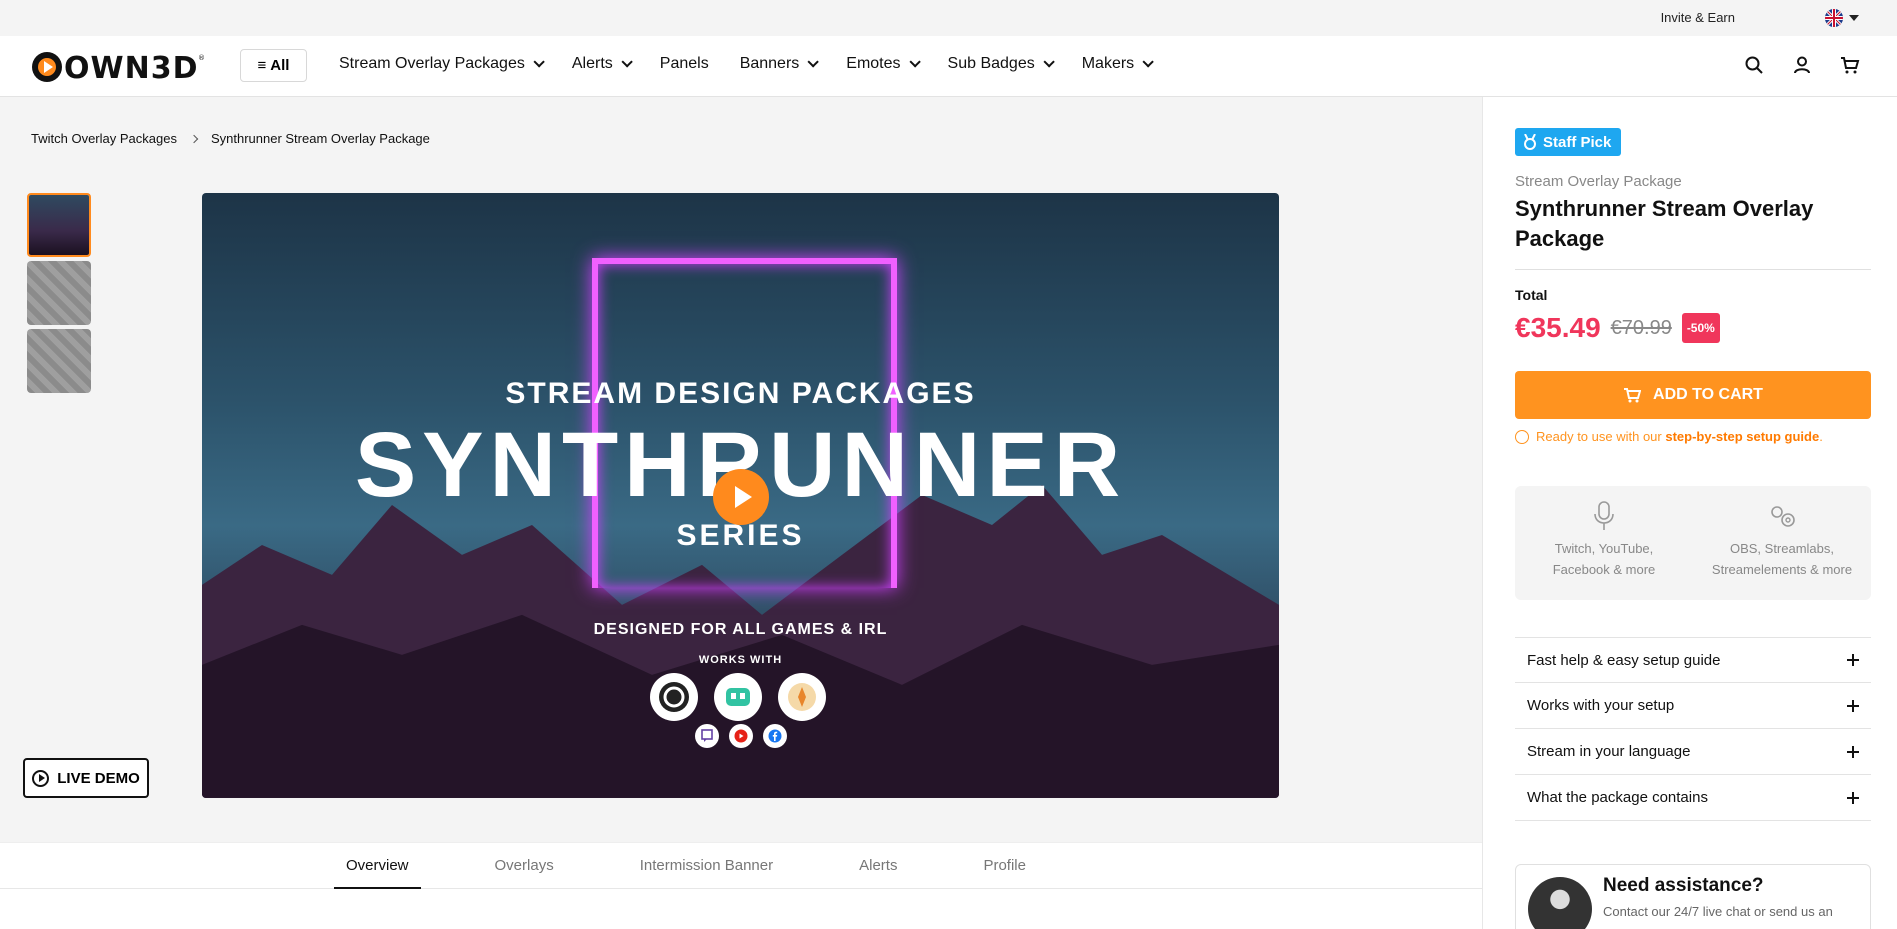 This screenshot has height=929, width=1897. I want to click on platform-logos, so click(741, 736).